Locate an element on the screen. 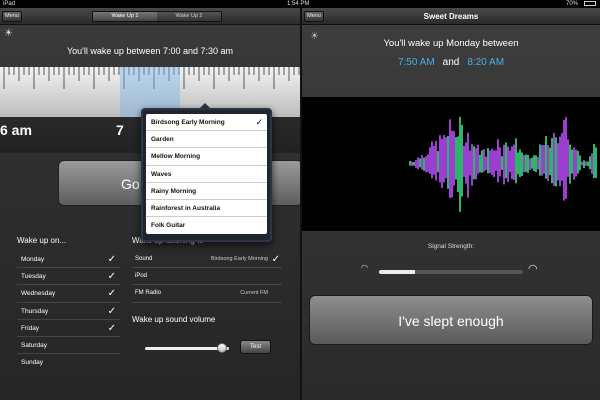 The image size is (600, 400). slept-enough-button: I've slept enough is located at coordinates (451, 320).